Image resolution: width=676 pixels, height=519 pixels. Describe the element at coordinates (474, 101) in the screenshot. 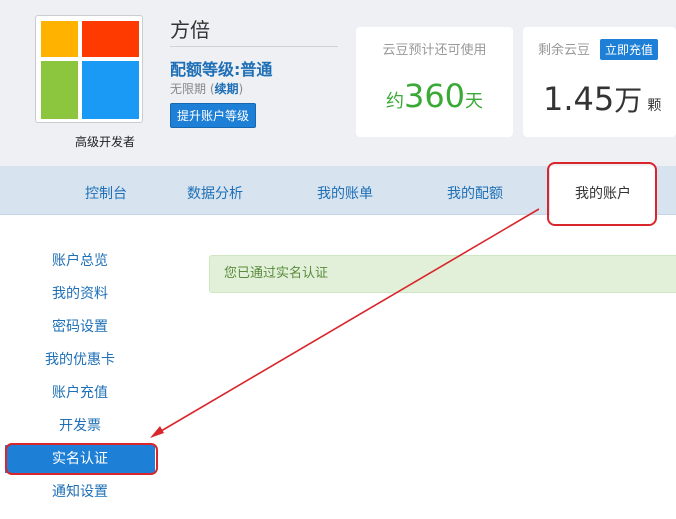

I see `estimate-unit: 天` at that location.